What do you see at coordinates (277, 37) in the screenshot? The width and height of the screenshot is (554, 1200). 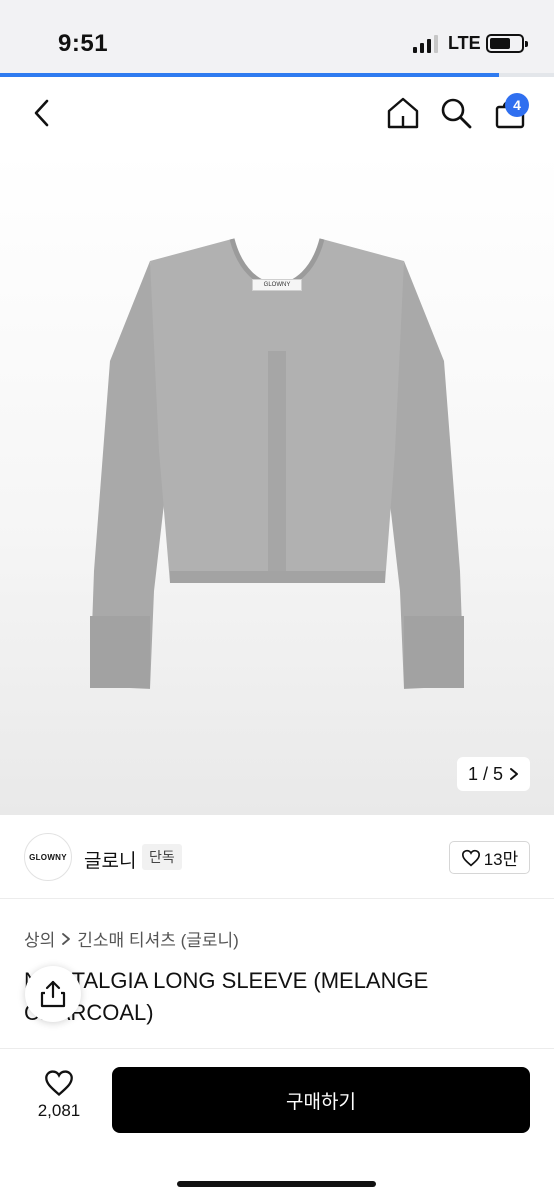 I see `status-bar: 9:51 LTE` at bounding box center [277, 37].